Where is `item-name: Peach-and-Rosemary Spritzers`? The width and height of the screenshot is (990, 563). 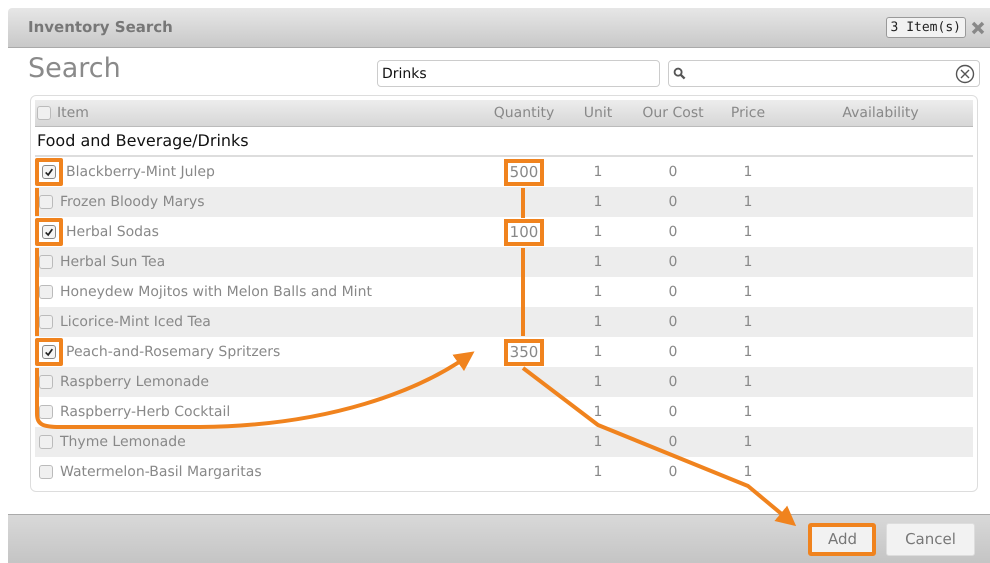
item-name: Peach-and-Rosemary Spritzers is located at coordinates (173, 352).